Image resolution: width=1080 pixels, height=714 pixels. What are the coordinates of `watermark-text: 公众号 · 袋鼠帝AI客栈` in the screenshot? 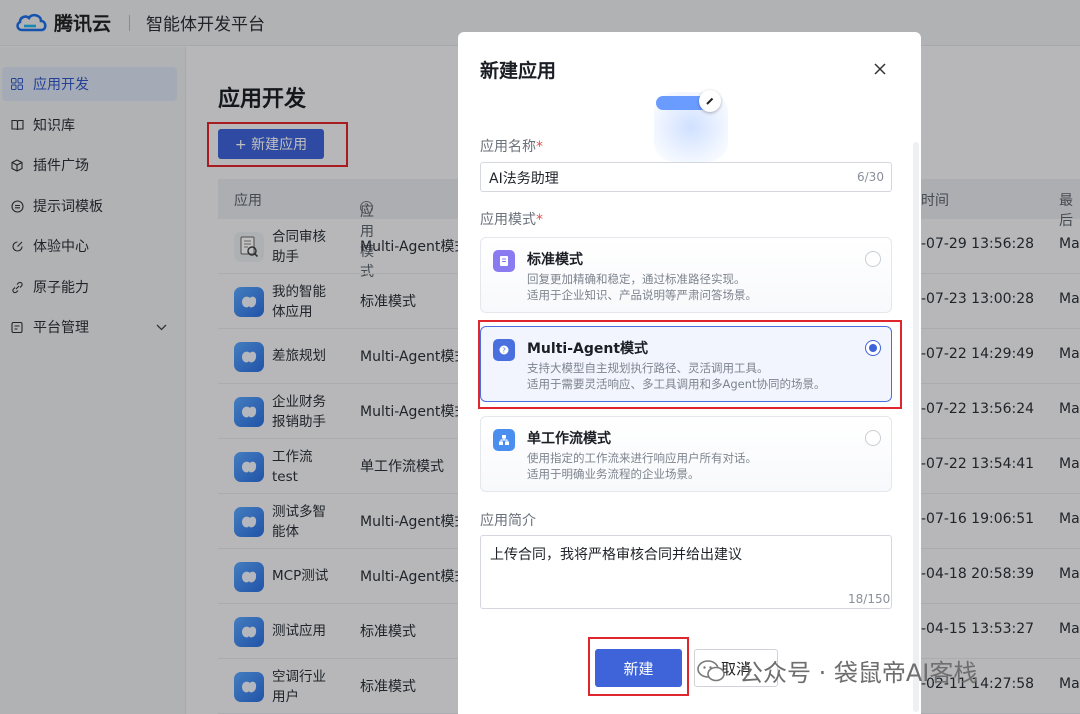 It's located at (858, 673).